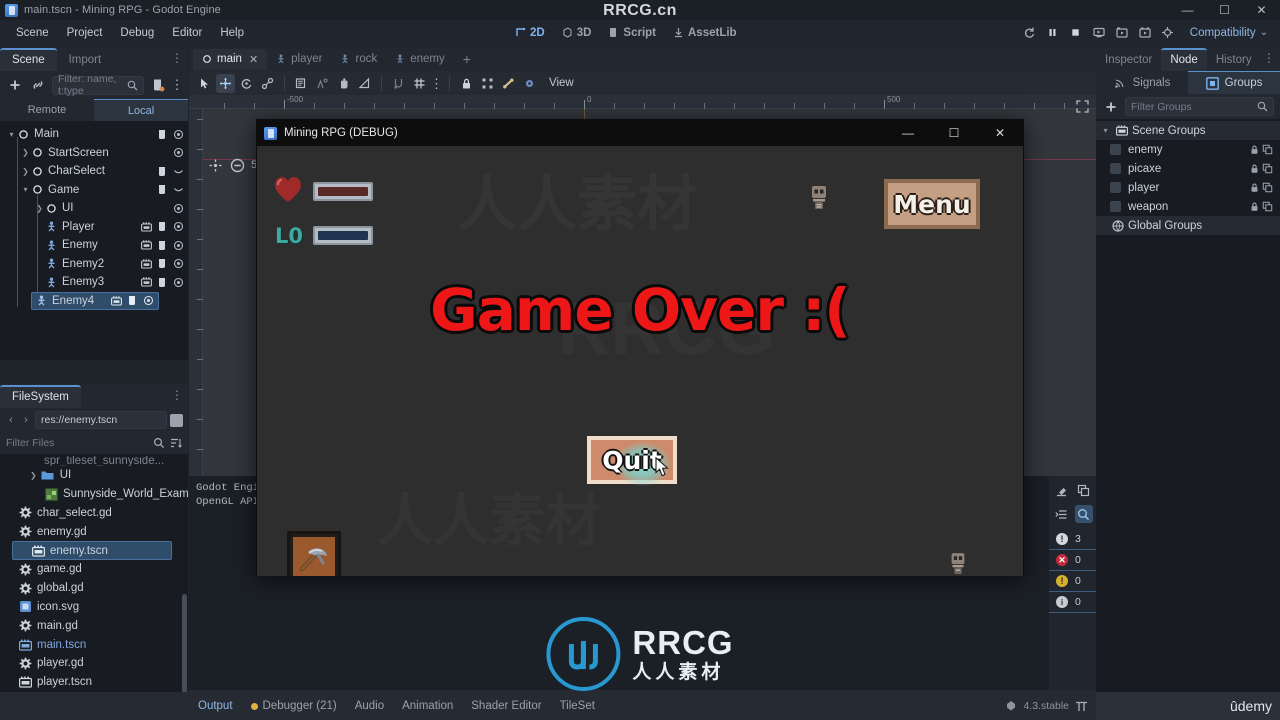  What do you see at coordinates (94, 531) in the screenshot?
I see `file-row-enemy-gd: enemy.gd` at bounding box center [94, 531].